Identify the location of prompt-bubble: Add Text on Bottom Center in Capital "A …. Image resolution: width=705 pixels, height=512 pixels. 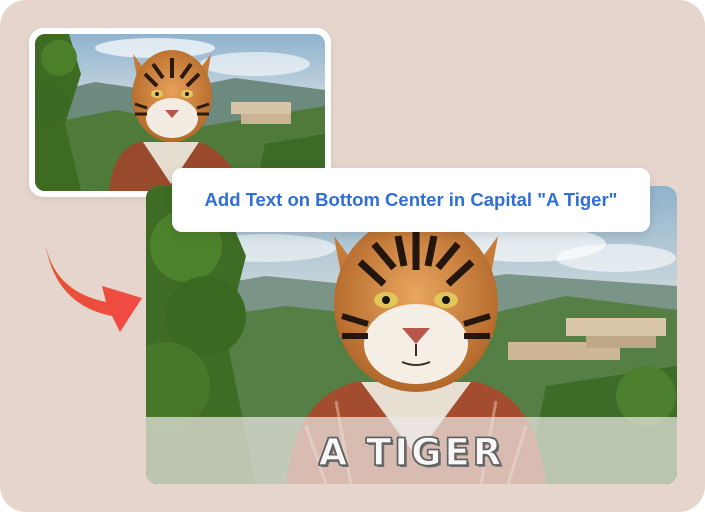
(411, 200).